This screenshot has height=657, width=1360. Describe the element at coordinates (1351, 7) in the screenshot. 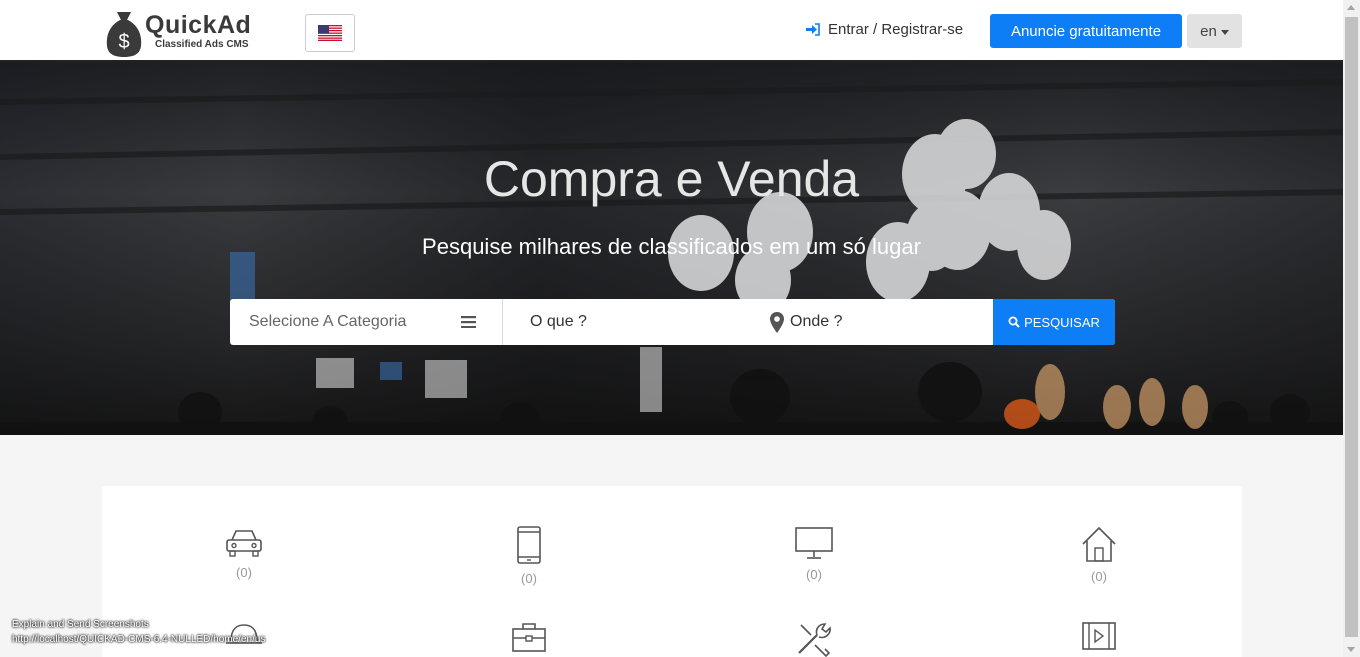

I see `scroll-up-arrow-icon` at that location.